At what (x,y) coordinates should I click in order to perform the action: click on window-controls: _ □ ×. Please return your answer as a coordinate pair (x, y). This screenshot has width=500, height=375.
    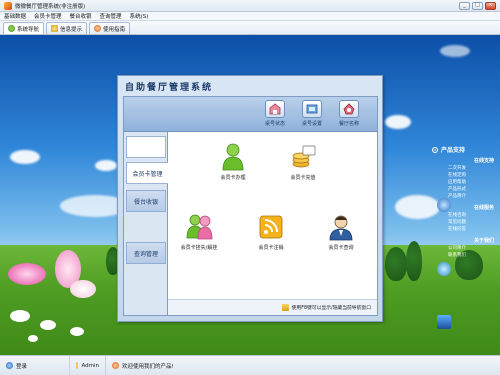
    Looking at the image, I should click on (477, 5).